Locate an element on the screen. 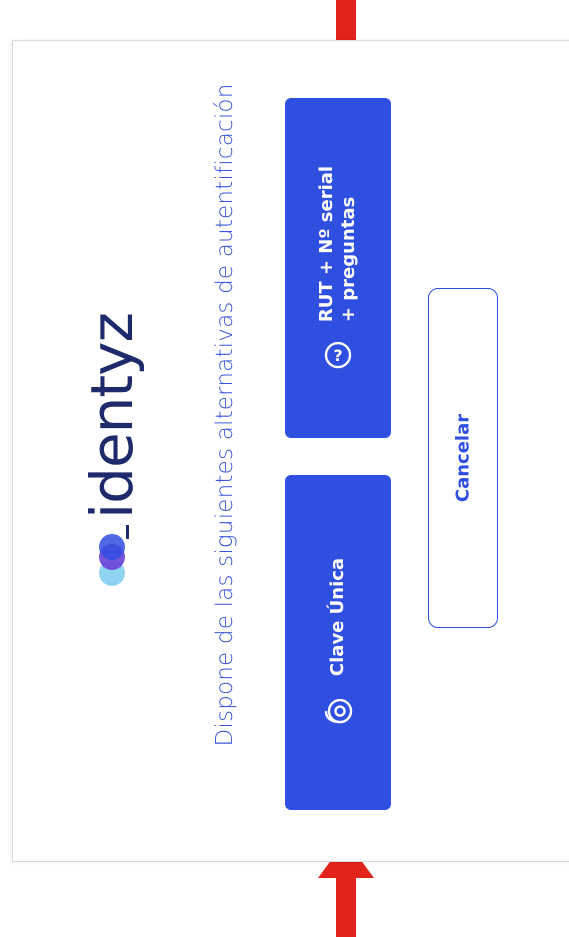  question-circle-icon: ? is located at coordinates (338, 355).